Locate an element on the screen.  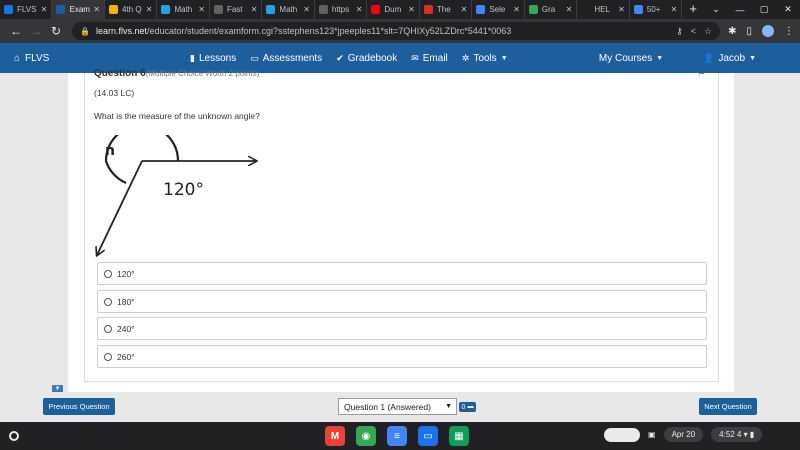
book-icon: ▮ is located at coordinates (192, 57).